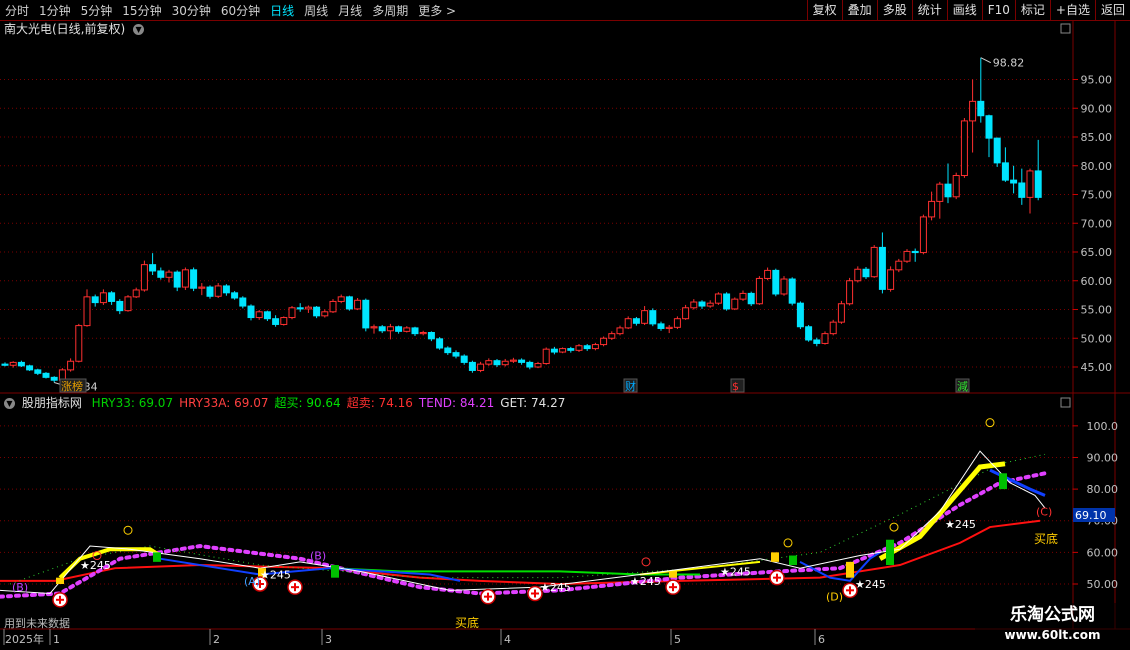 This screenshot has height=650, width=1130. Describe the element at coordinates (97, 10) in the screenshot. I see `period-tab-2: 5分钟` at that location.